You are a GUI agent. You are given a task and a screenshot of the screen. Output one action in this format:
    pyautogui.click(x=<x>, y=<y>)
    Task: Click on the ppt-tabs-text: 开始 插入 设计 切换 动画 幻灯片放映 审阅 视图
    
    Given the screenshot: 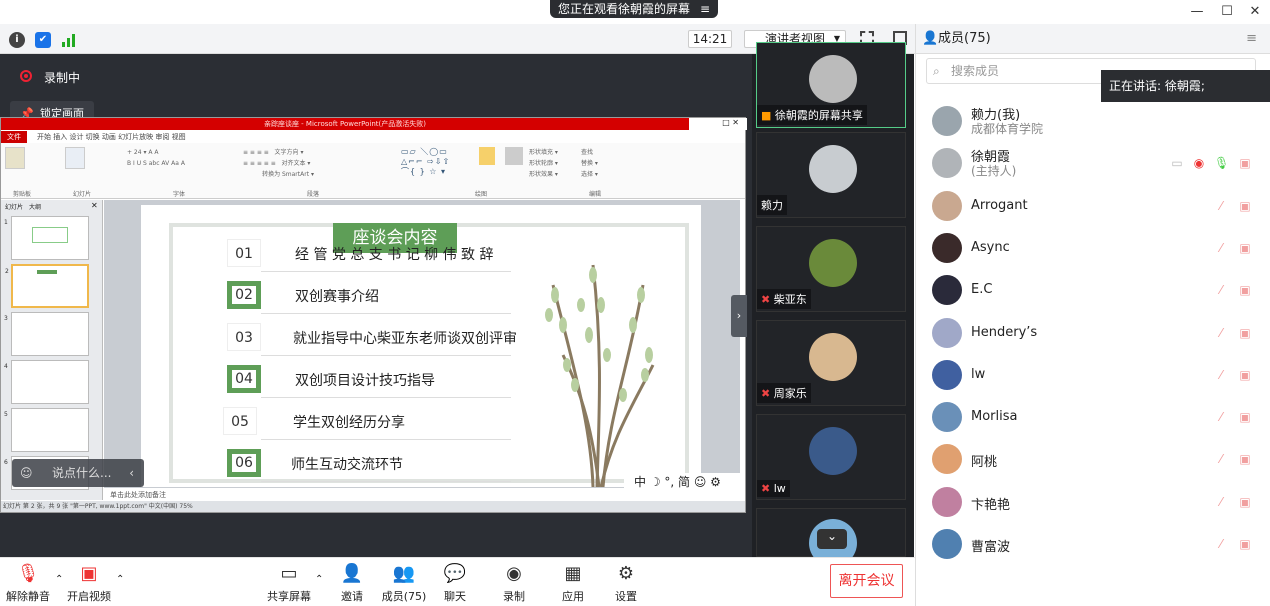 What is the action you would take?
    pyautogui.click(x=111, y=137)
    